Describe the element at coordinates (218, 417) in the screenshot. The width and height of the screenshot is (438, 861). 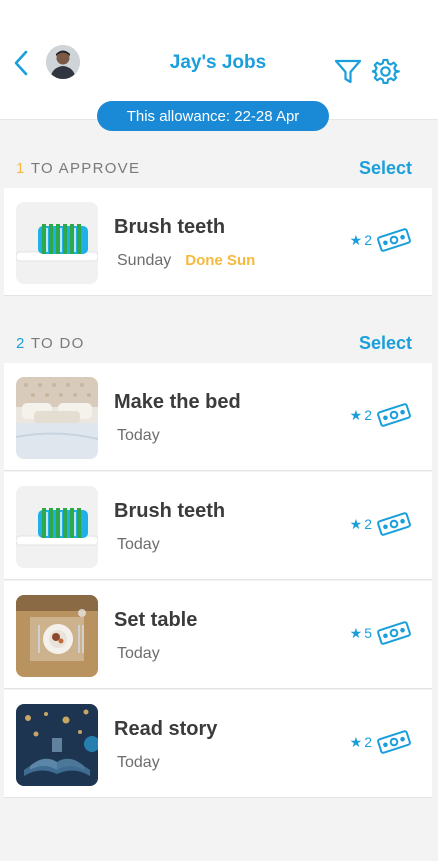
I see `job-card-make-the-bed: Make the bed Today ★ 2` at that location.